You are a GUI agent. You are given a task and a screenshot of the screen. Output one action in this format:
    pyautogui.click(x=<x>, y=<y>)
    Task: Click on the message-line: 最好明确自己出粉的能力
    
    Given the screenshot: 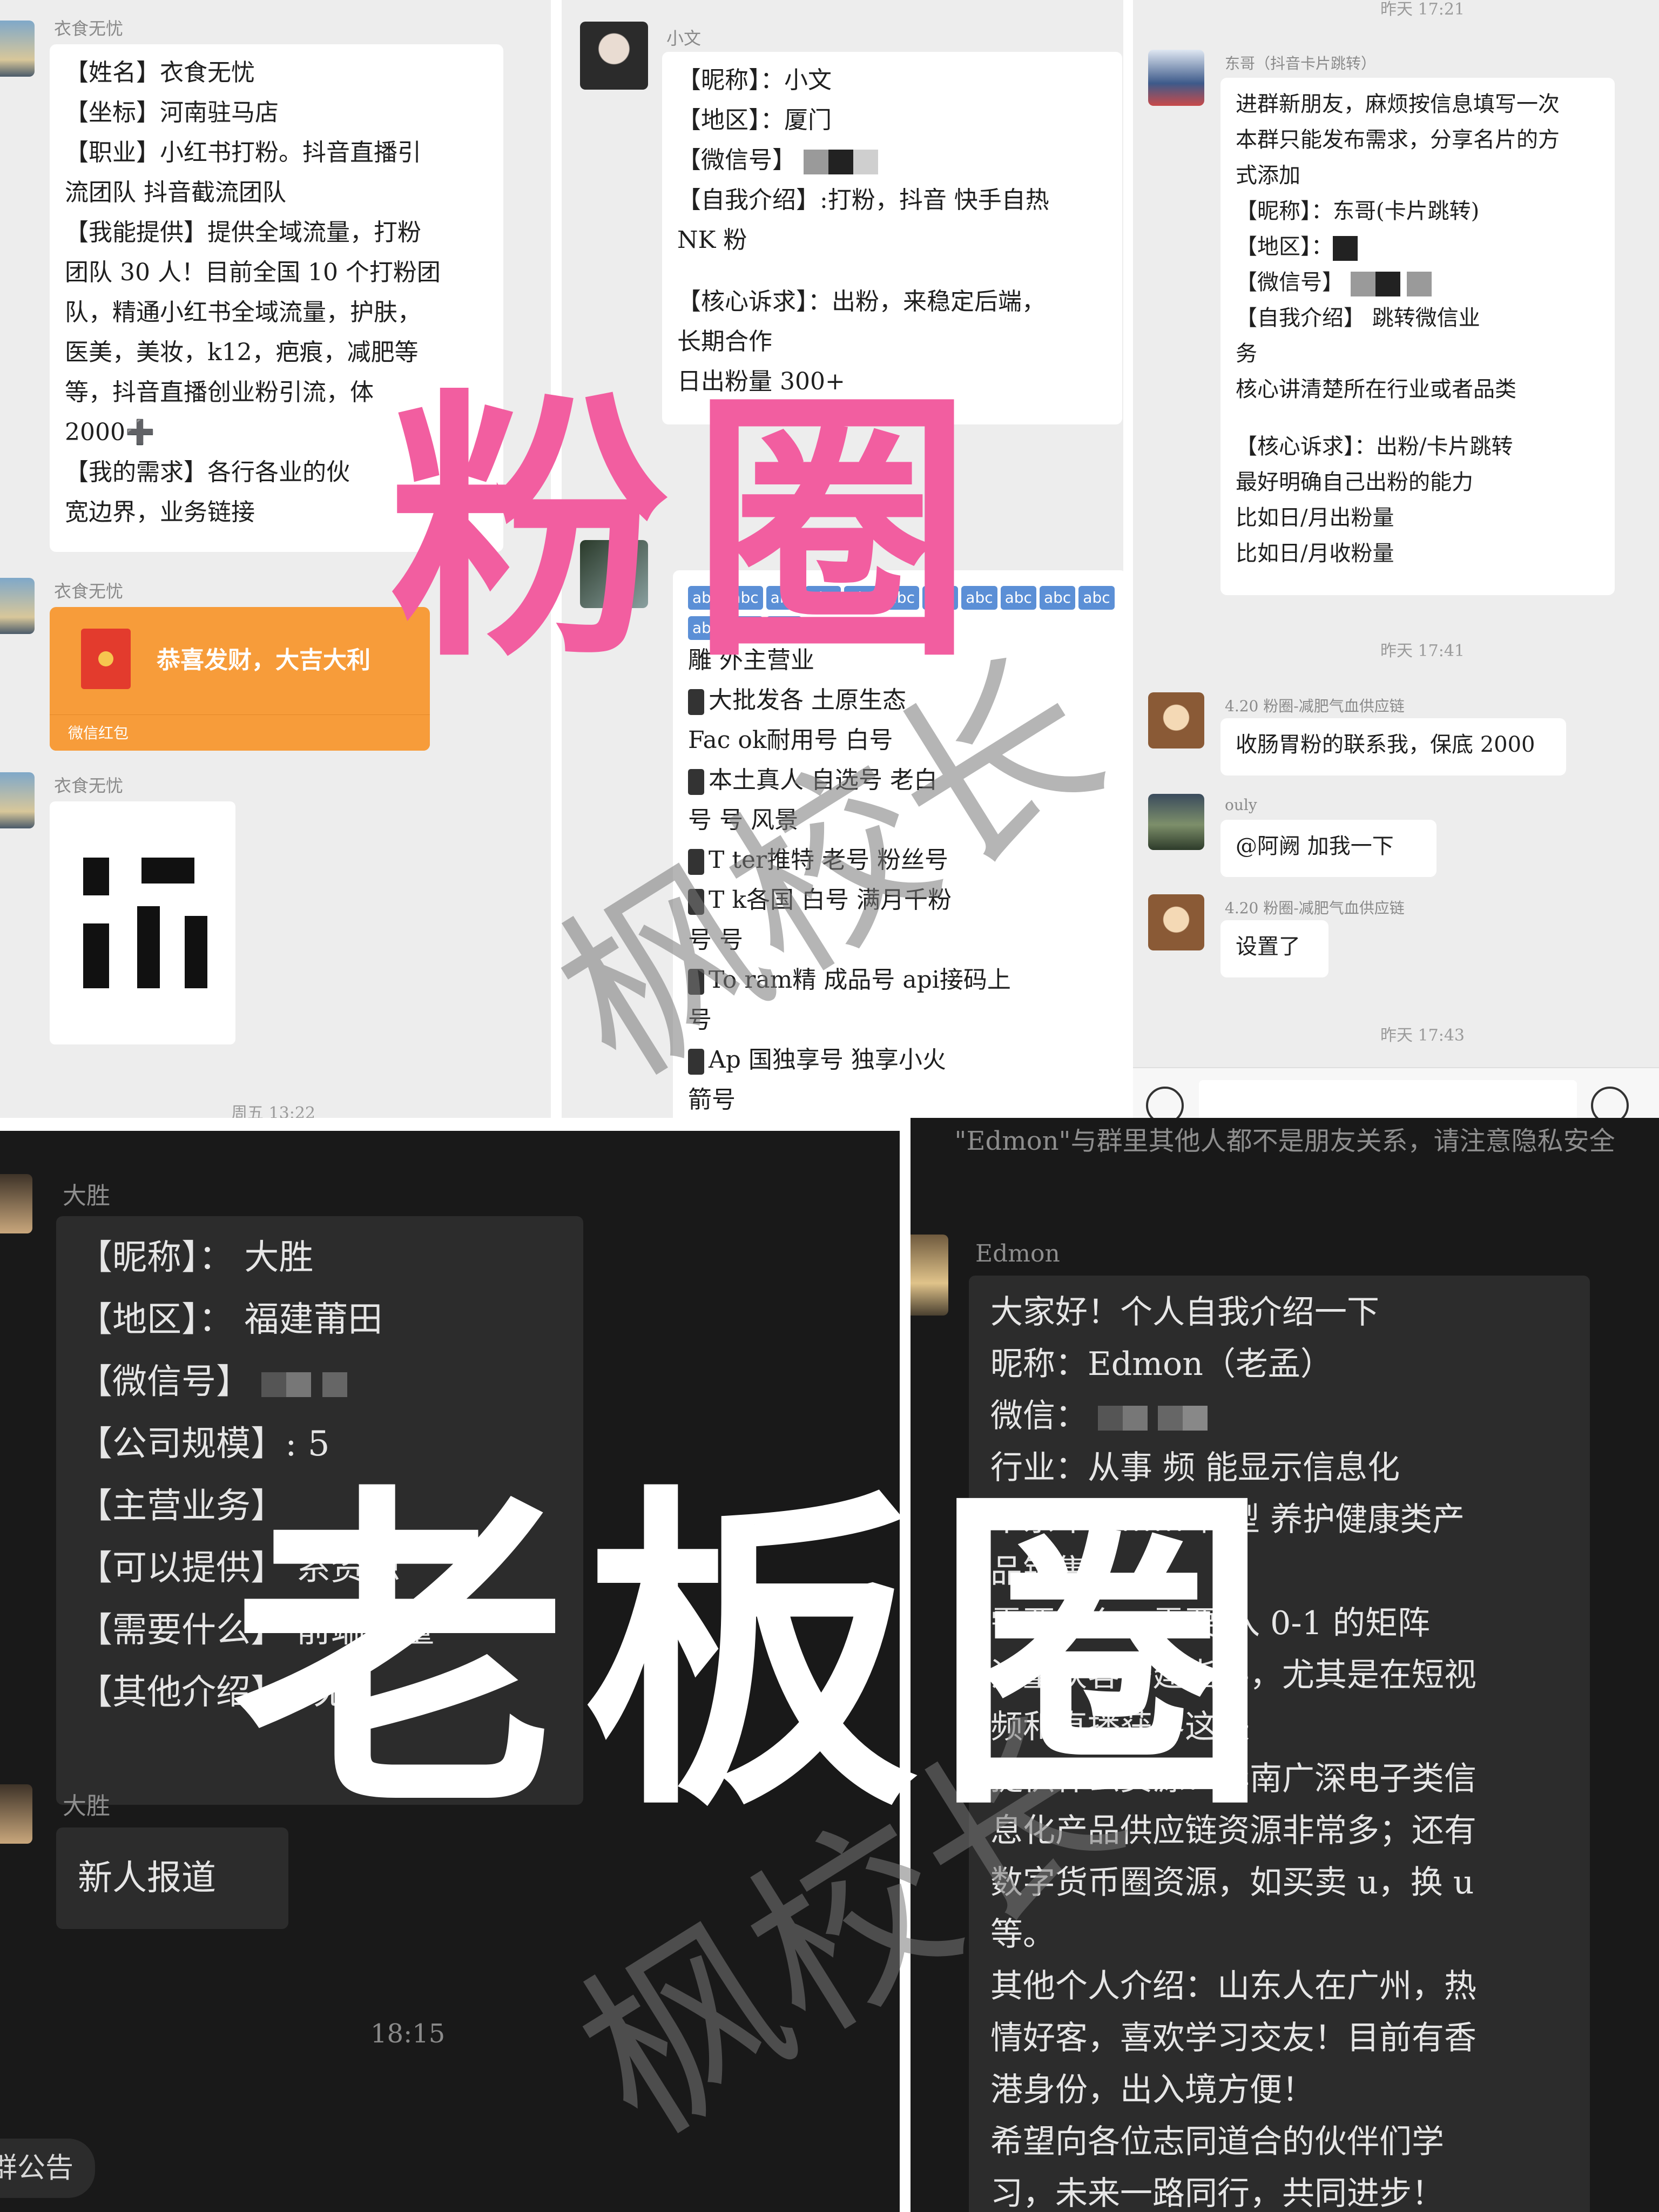 What is the action you would take?
    pyautogui.click(x=1354, y=482)
    